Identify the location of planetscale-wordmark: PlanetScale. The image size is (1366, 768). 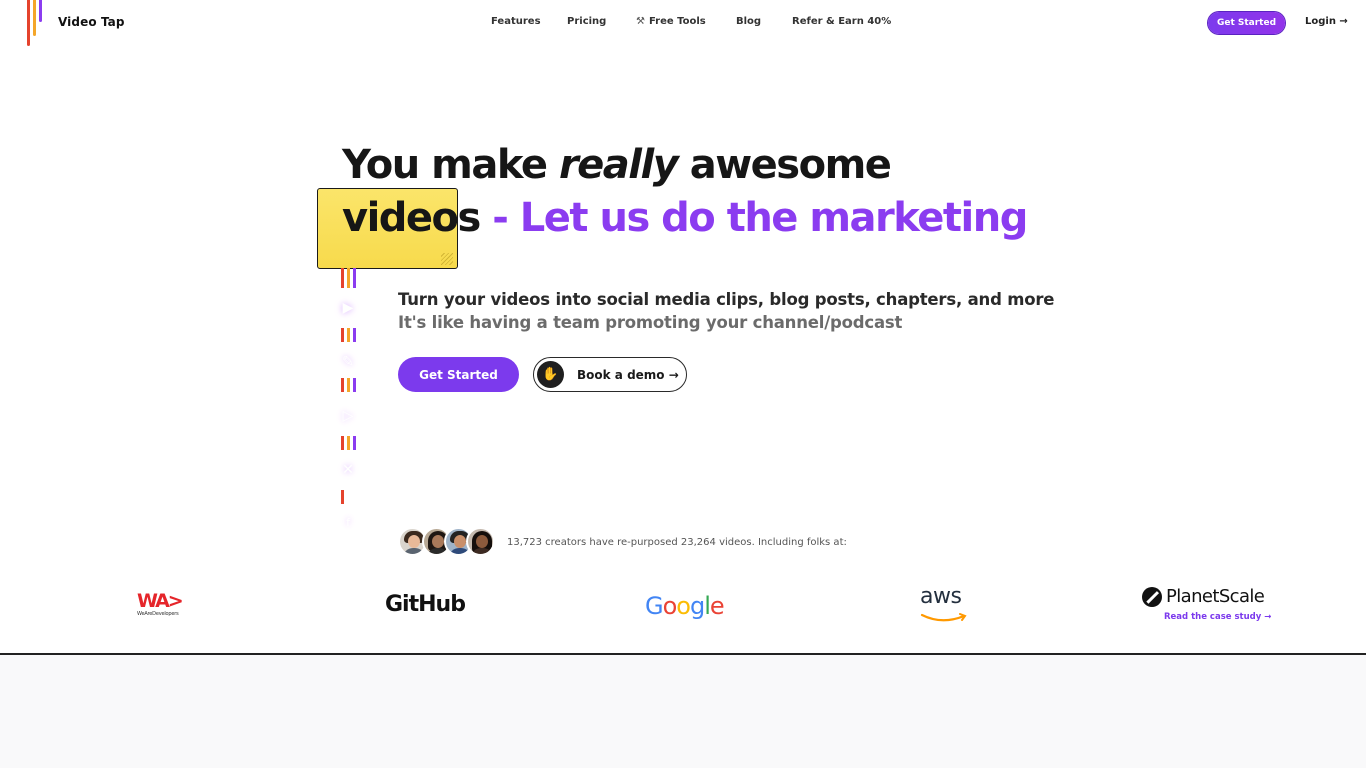
(1215, 596).